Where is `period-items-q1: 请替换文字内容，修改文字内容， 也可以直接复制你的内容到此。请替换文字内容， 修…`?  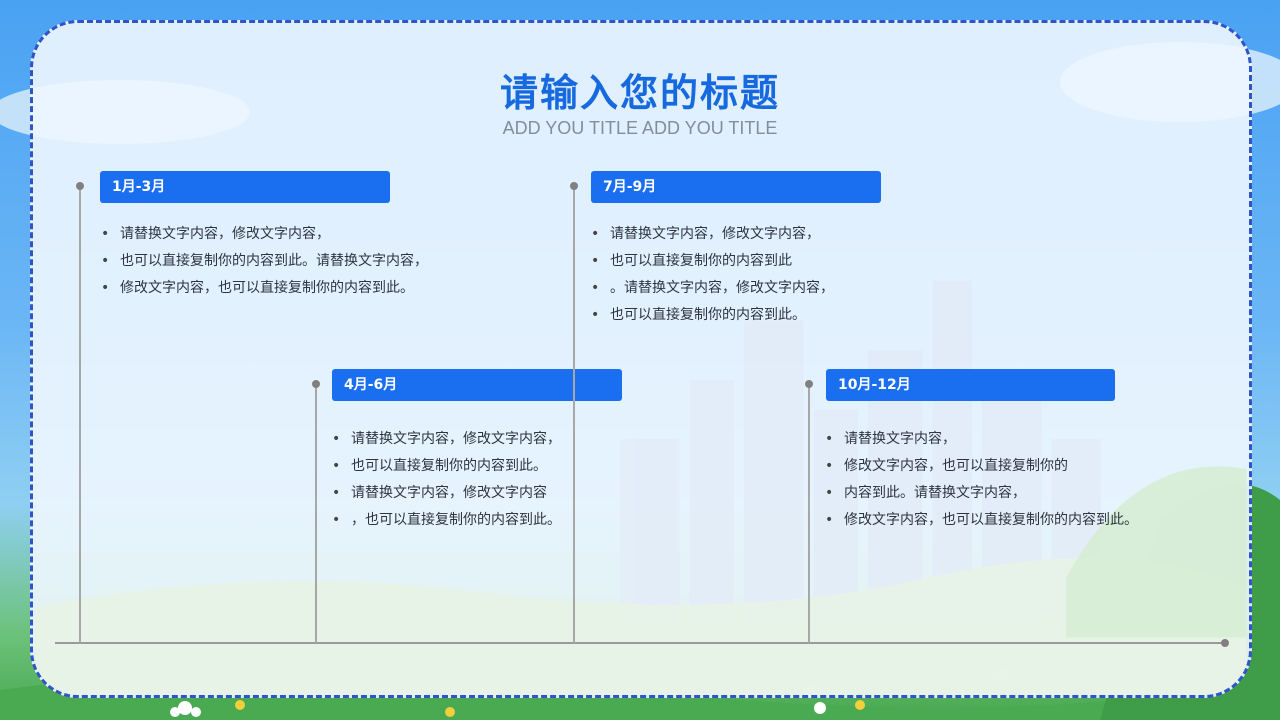 period-items-q1: 请替换文字内容，修改文字内容， 也可以直接复制你的内容到此。请替换文字内容， 修… is located at coordinates (264, 261).